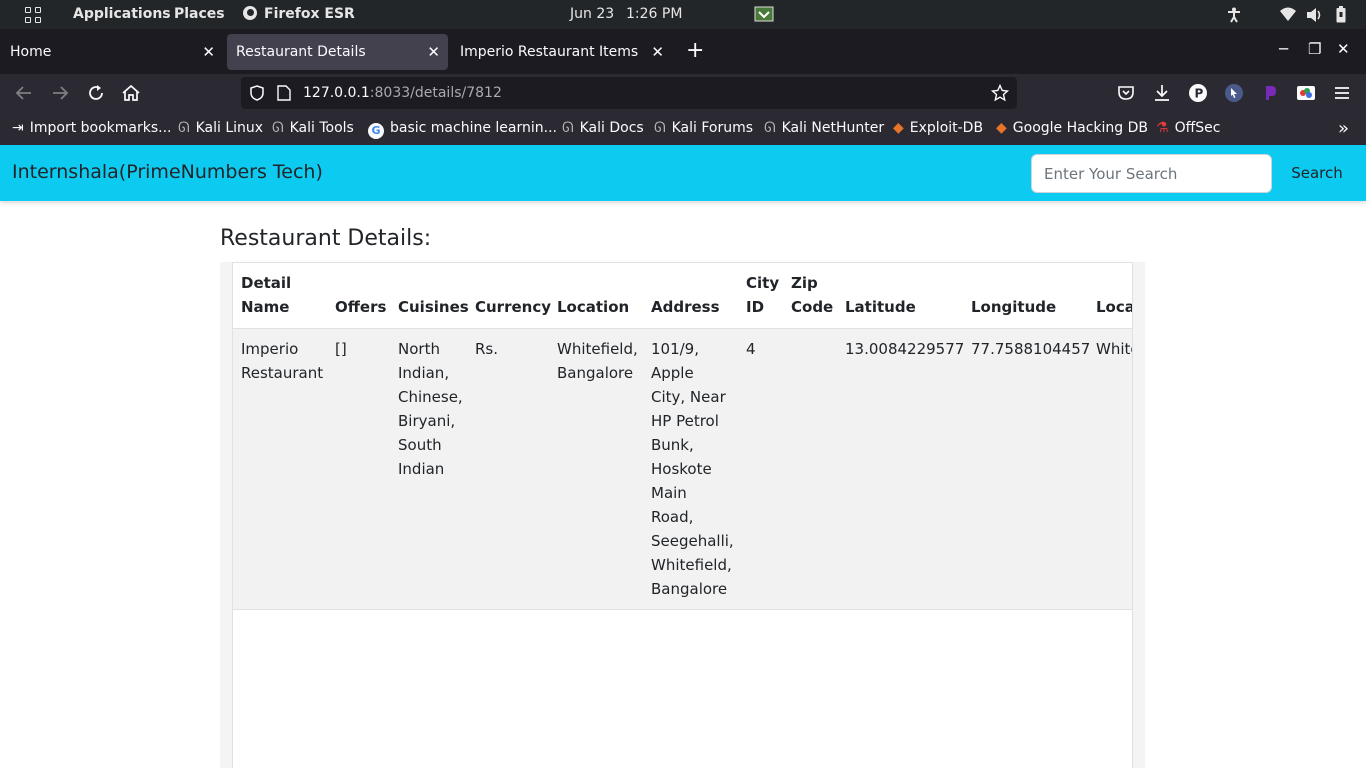 The height and width of the screenshot is (768, 1366). I want to click on window-close-icon: ✕, so click(1343, 49).